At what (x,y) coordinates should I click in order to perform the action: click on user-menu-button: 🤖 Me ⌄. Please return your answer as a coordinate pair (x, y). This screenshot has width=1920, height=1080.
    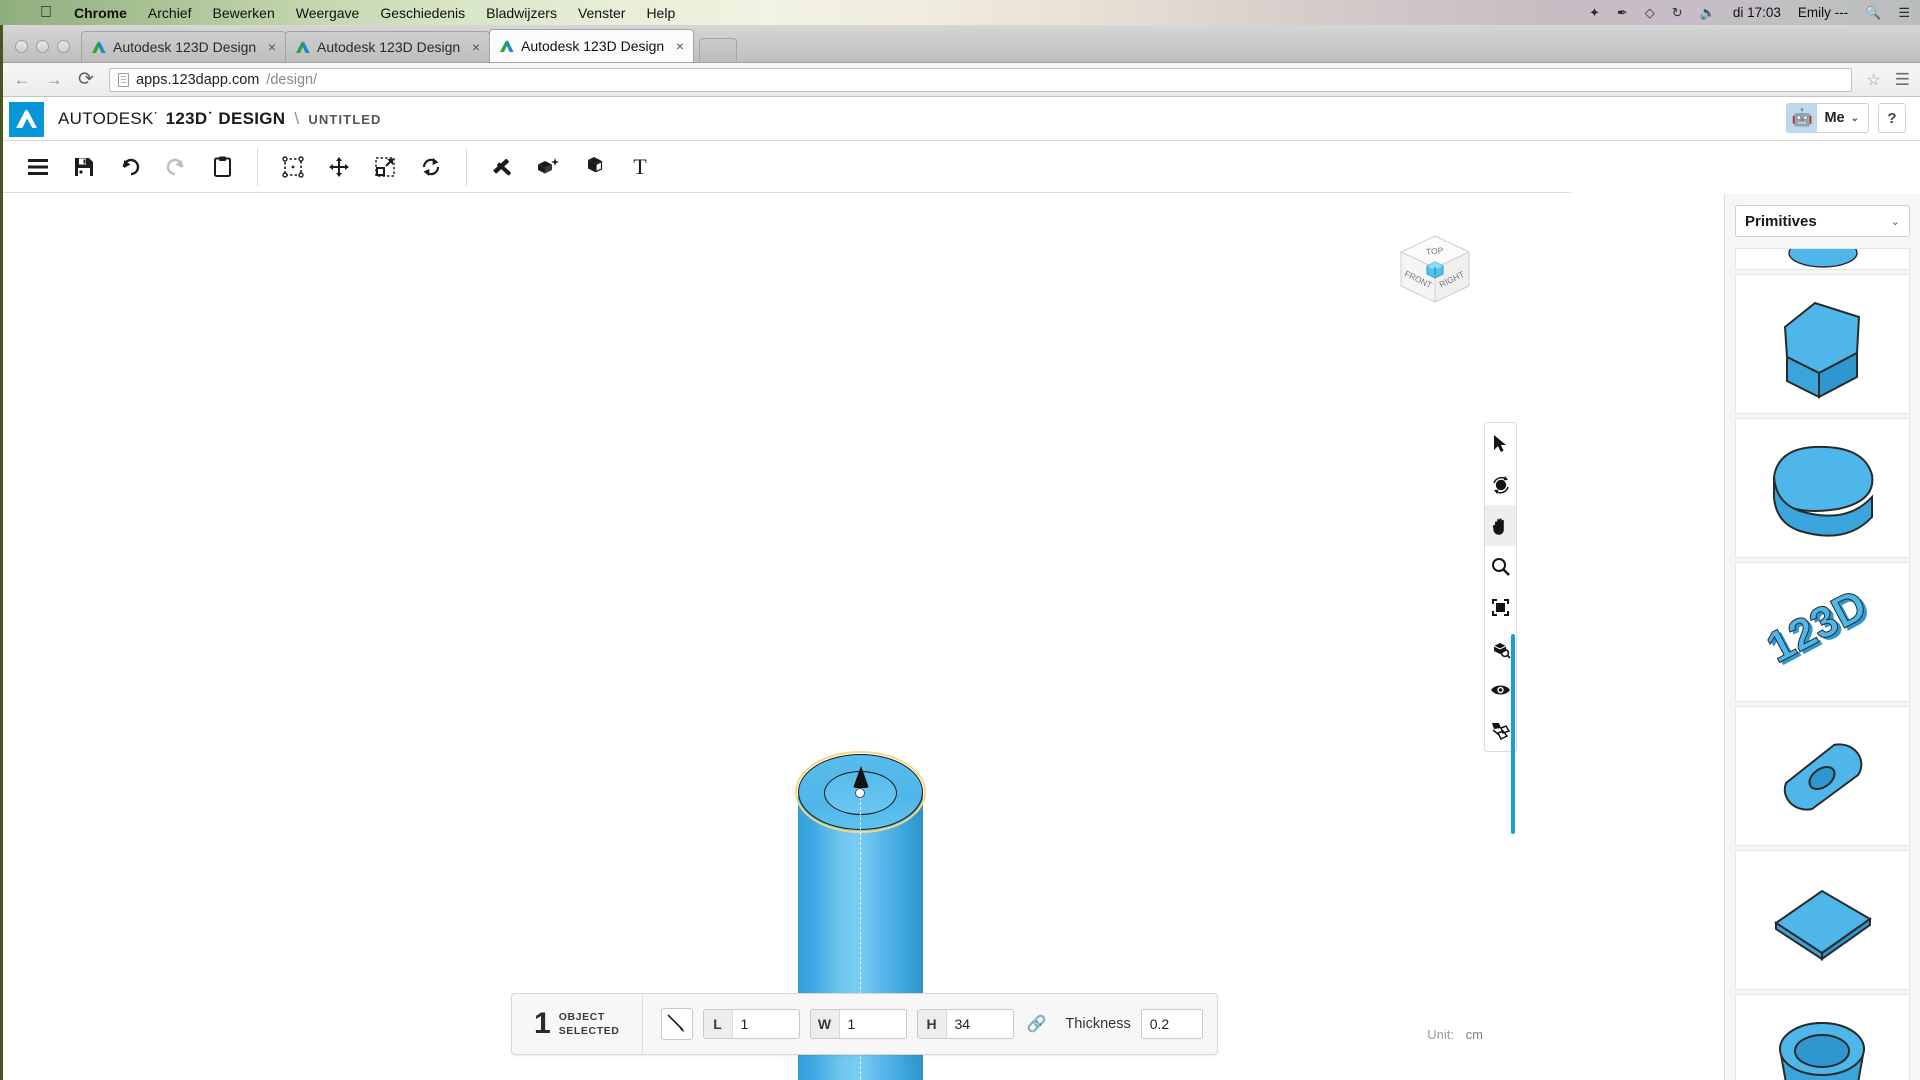
    Looking at the image, I should click on (1827, 118).